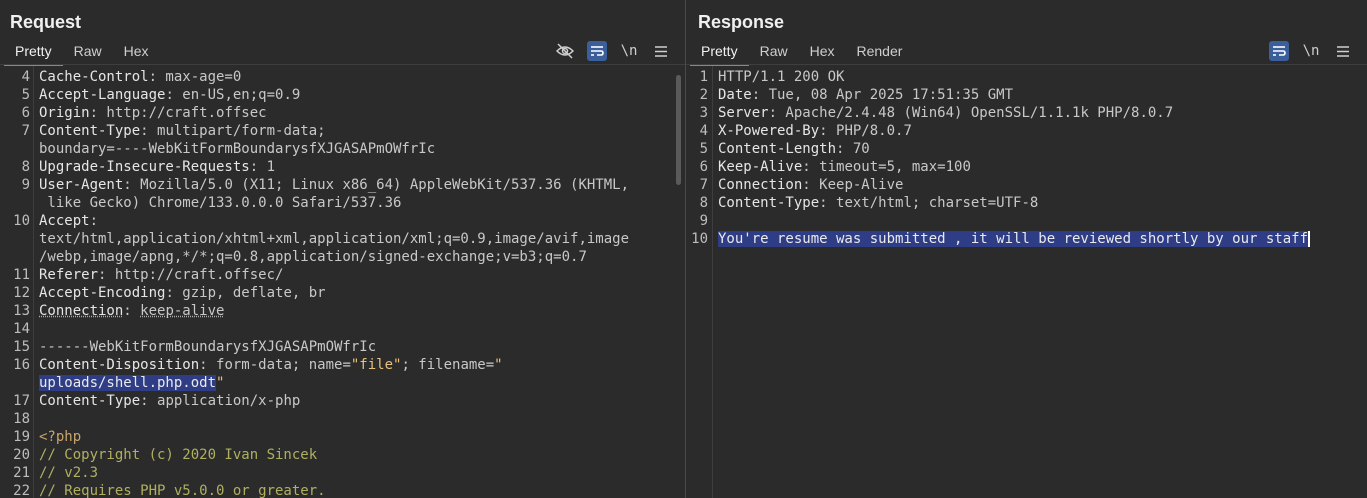 This screenshot has width=1367, height=498. What do you see at coordinates (1034, 167) in the screenshot?
I see `code-line: Keep-Alive: timeout=5, max=100` at bounding box center [1034, 167].